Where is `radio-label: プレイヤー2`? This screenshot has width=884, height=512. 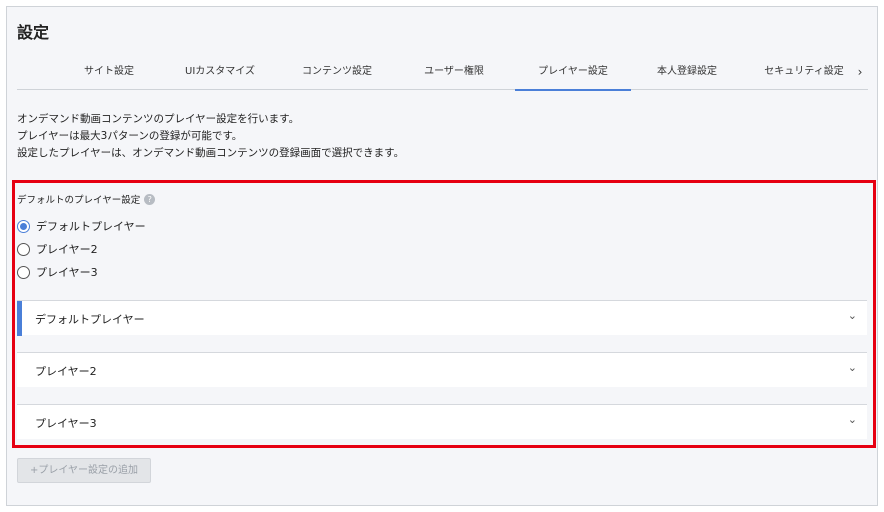 radio-label: プレイヤー2 is located at coordinates (67, 249).